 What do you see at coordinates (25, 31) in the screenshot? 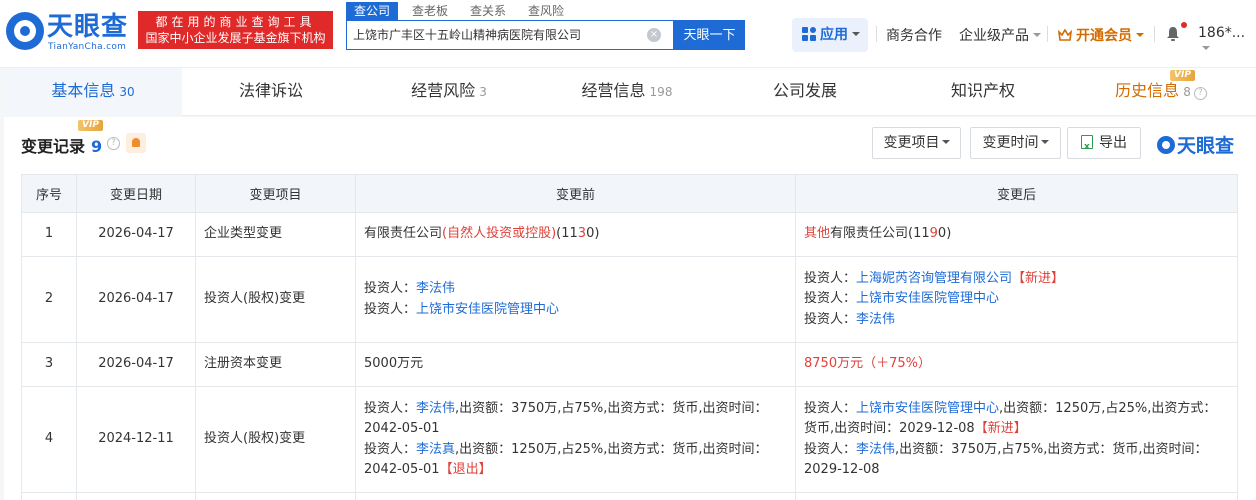
I see `logo-eye-icon` at bounding box center [25, 31].